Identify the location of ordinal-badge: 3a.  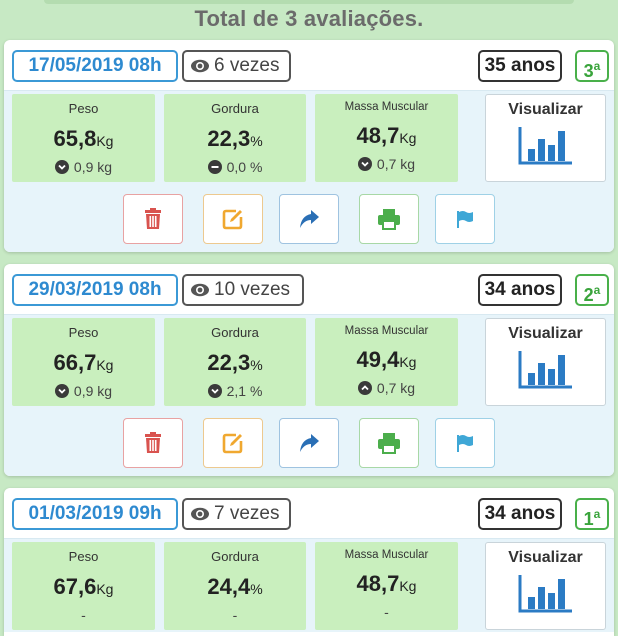
(592, 66).